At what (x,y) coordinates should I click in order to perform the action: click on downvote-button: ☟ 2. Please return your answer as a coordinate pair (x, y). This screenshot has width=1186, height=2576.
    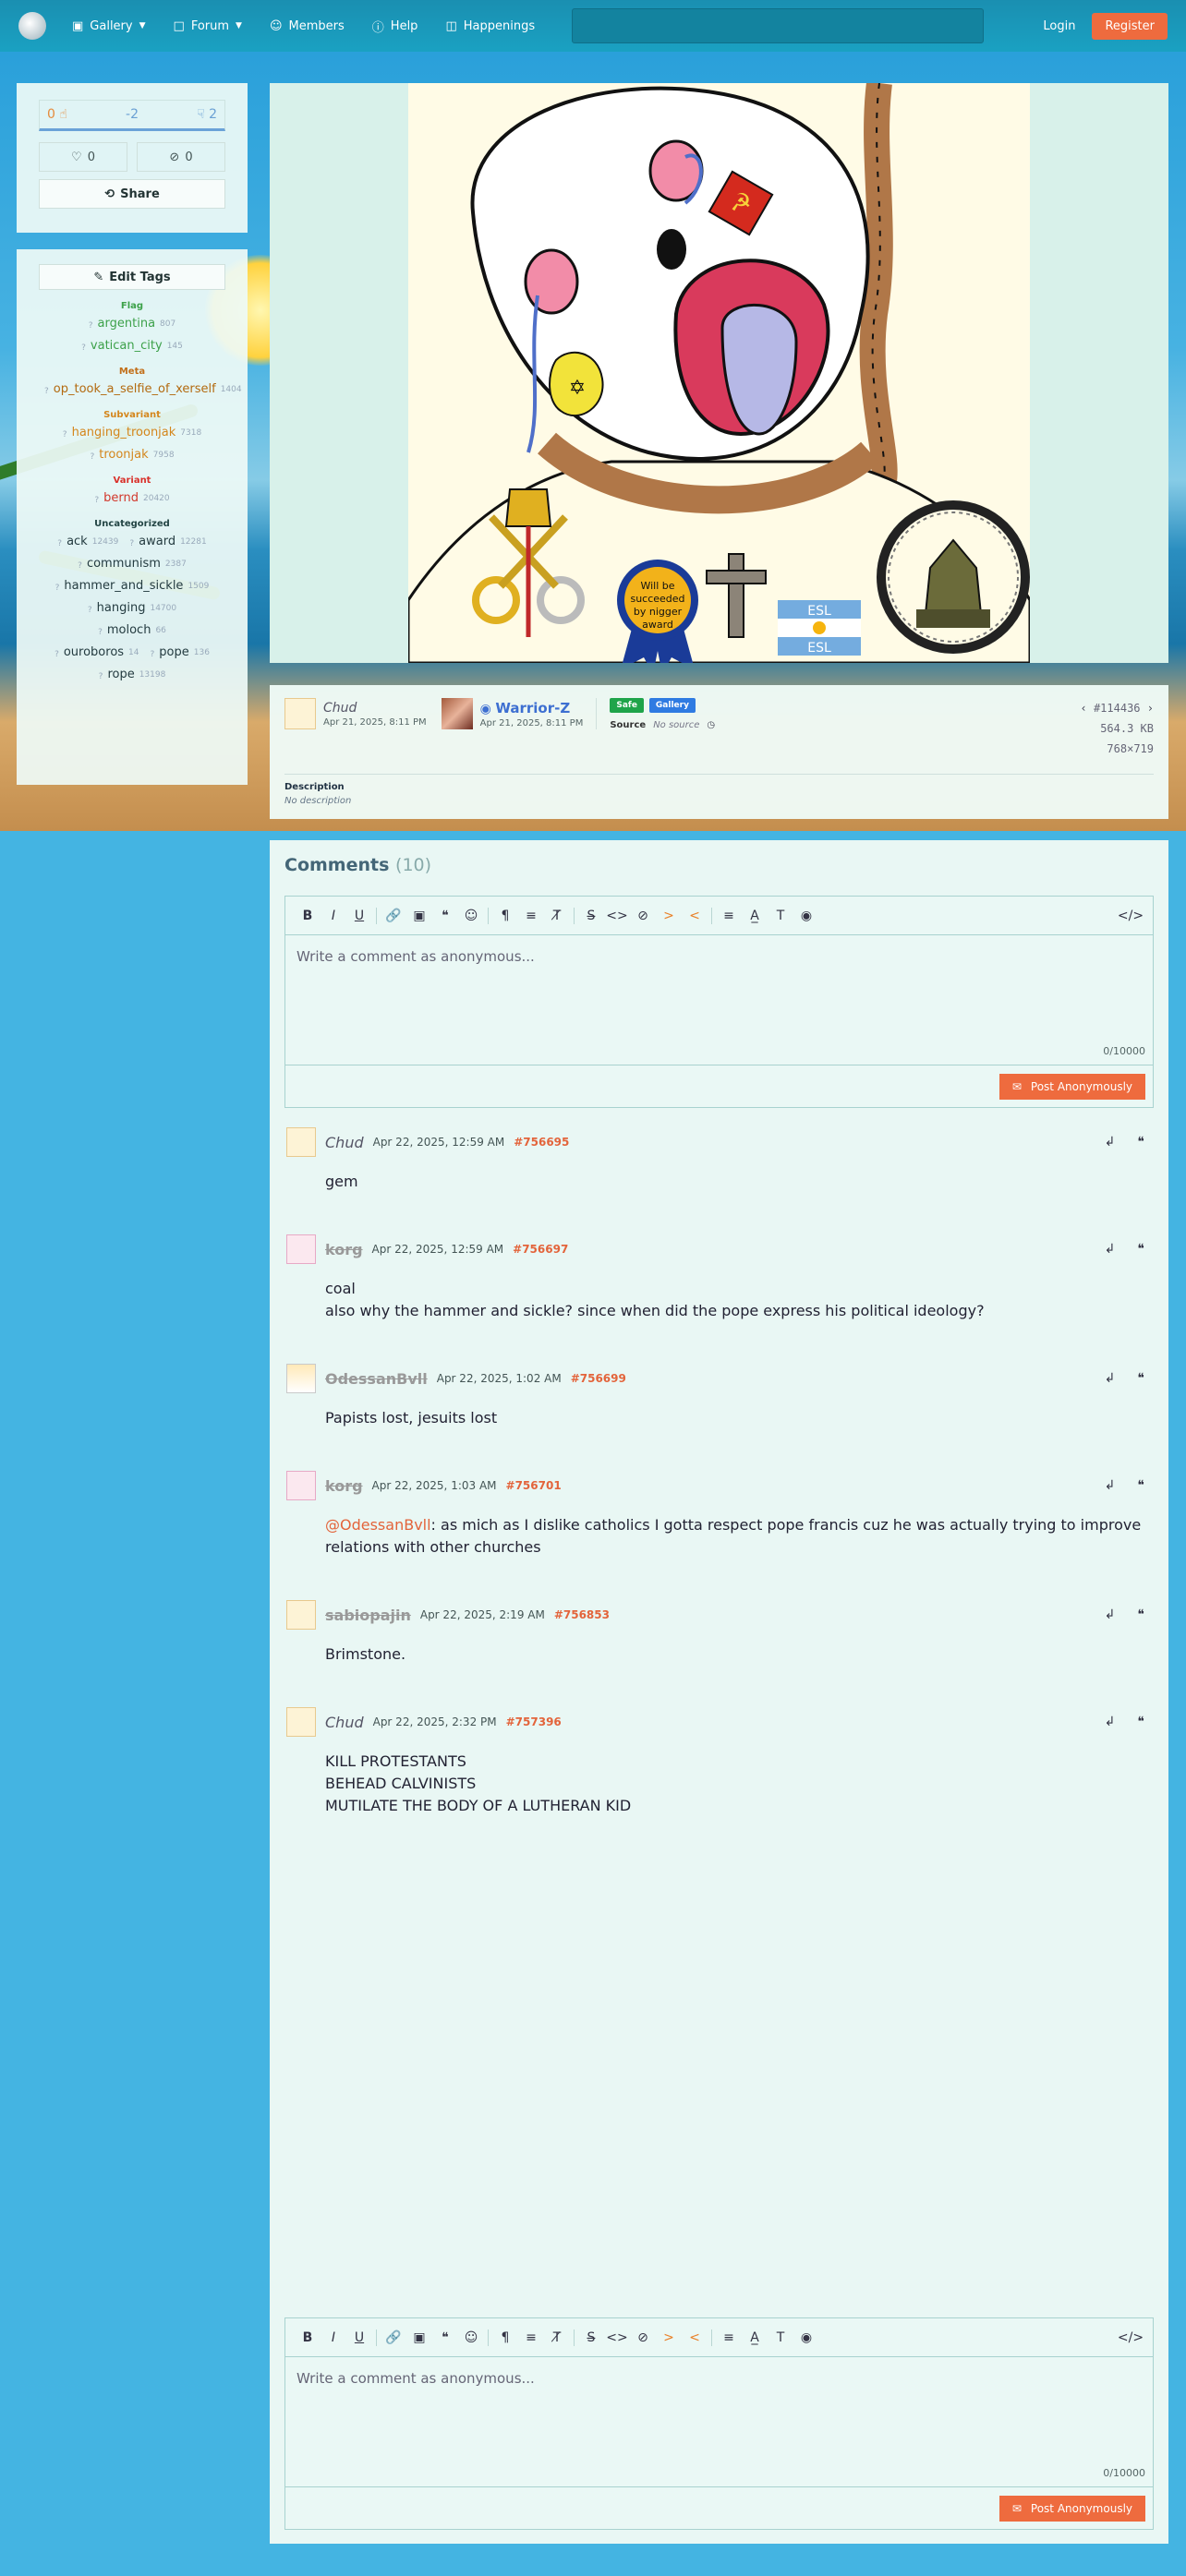
    Looking at the image, I should click on (207, 114).